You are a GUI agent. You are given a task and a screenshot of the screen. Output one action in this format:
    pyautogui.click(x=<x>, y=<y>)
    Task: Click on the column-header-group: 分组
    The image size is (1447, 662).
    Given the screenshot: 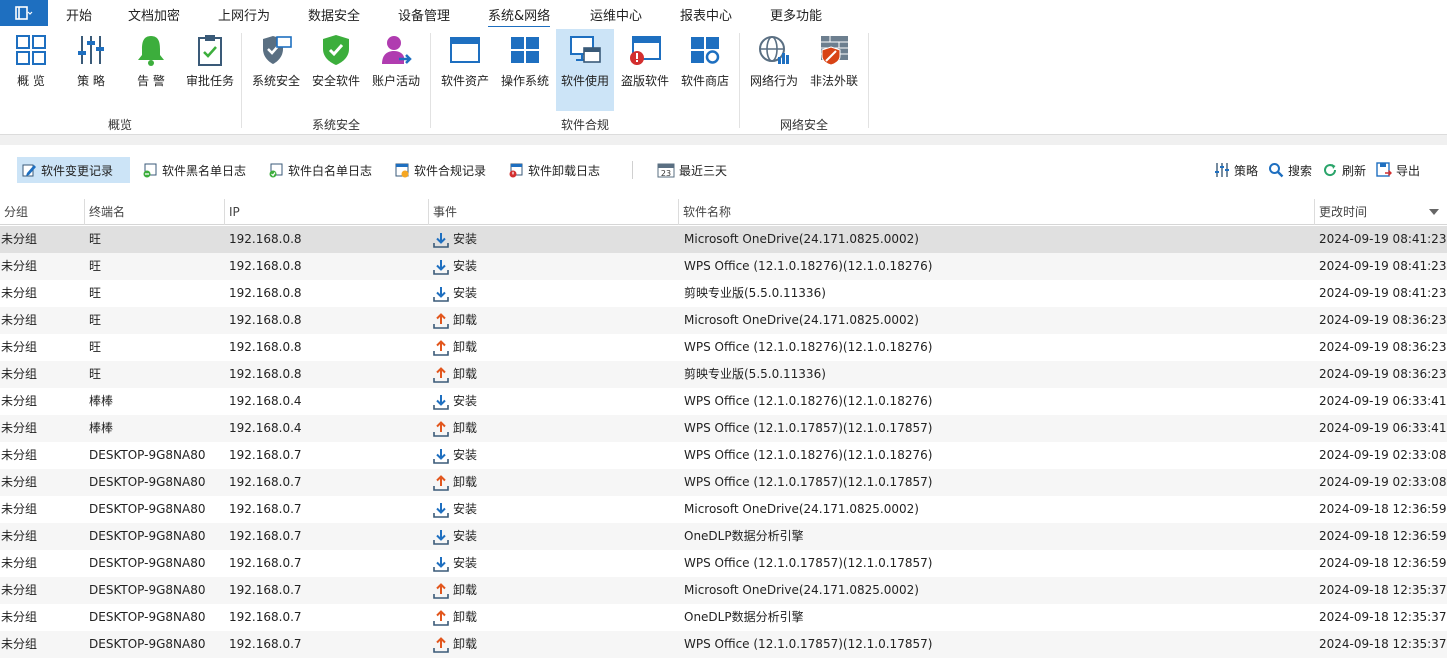 What is the action you would take?
    pyautogui.click(x=42, y=212)
    